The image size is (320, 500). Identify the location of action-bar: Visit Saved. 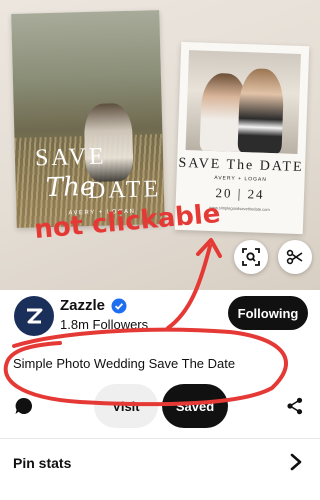
(160, 406).